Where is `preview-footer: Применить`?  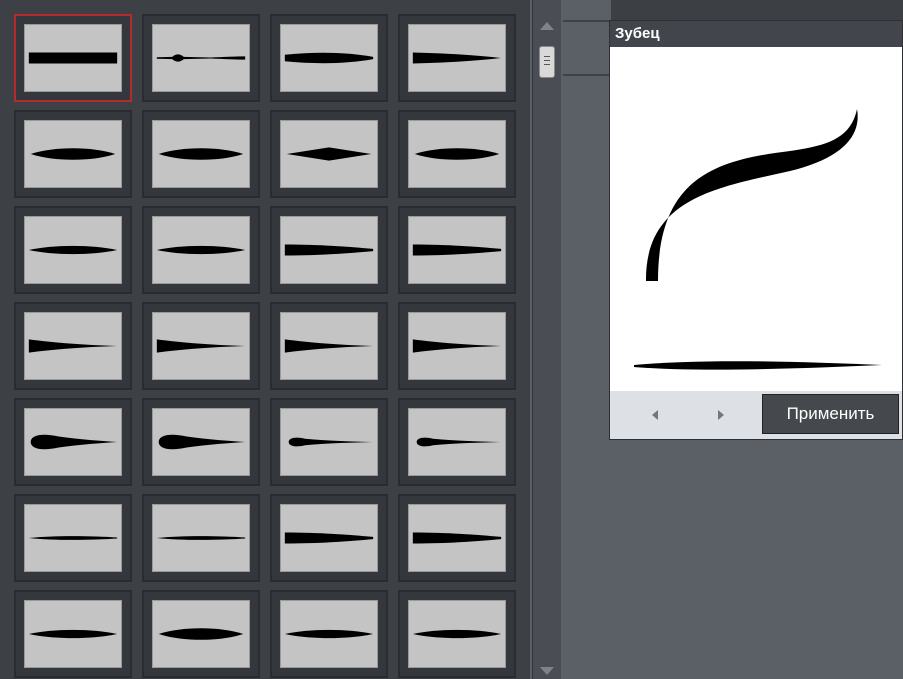
preview-footer: Применить is located at coordinates (756, 415).